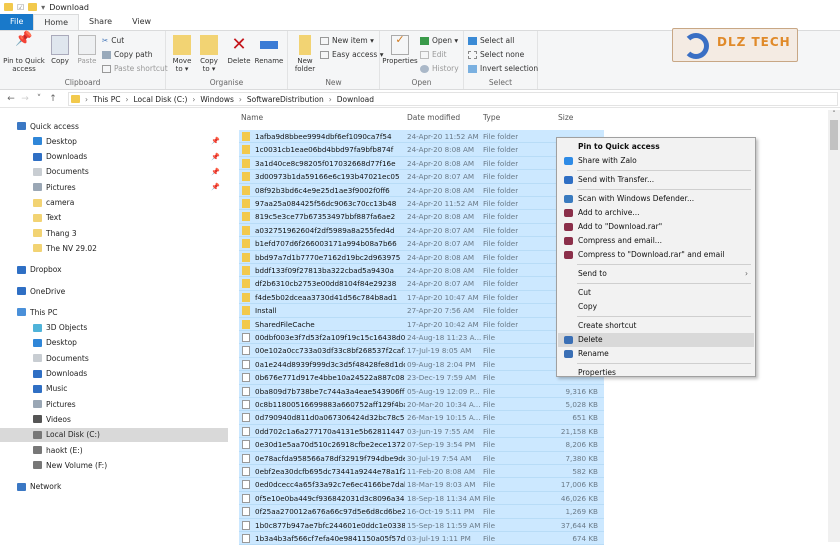 This screenshot has width=840, height=545. Describe the element at coordinates (113, 40) in the screenshot. I see `cut-button: ✂ Cut` at that location.